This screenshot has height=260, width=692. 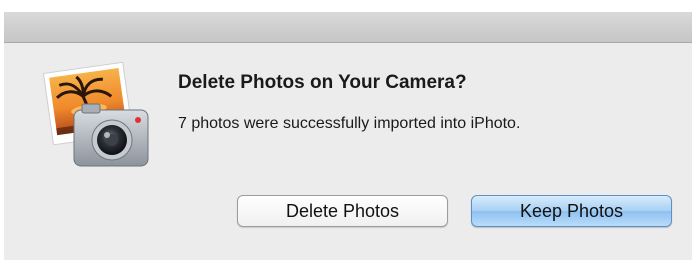 What do you see at coordinates (571, 211) in the screenshot?
I see `keep-photos-button: Keep Photos` at bounding box center [571, 211].